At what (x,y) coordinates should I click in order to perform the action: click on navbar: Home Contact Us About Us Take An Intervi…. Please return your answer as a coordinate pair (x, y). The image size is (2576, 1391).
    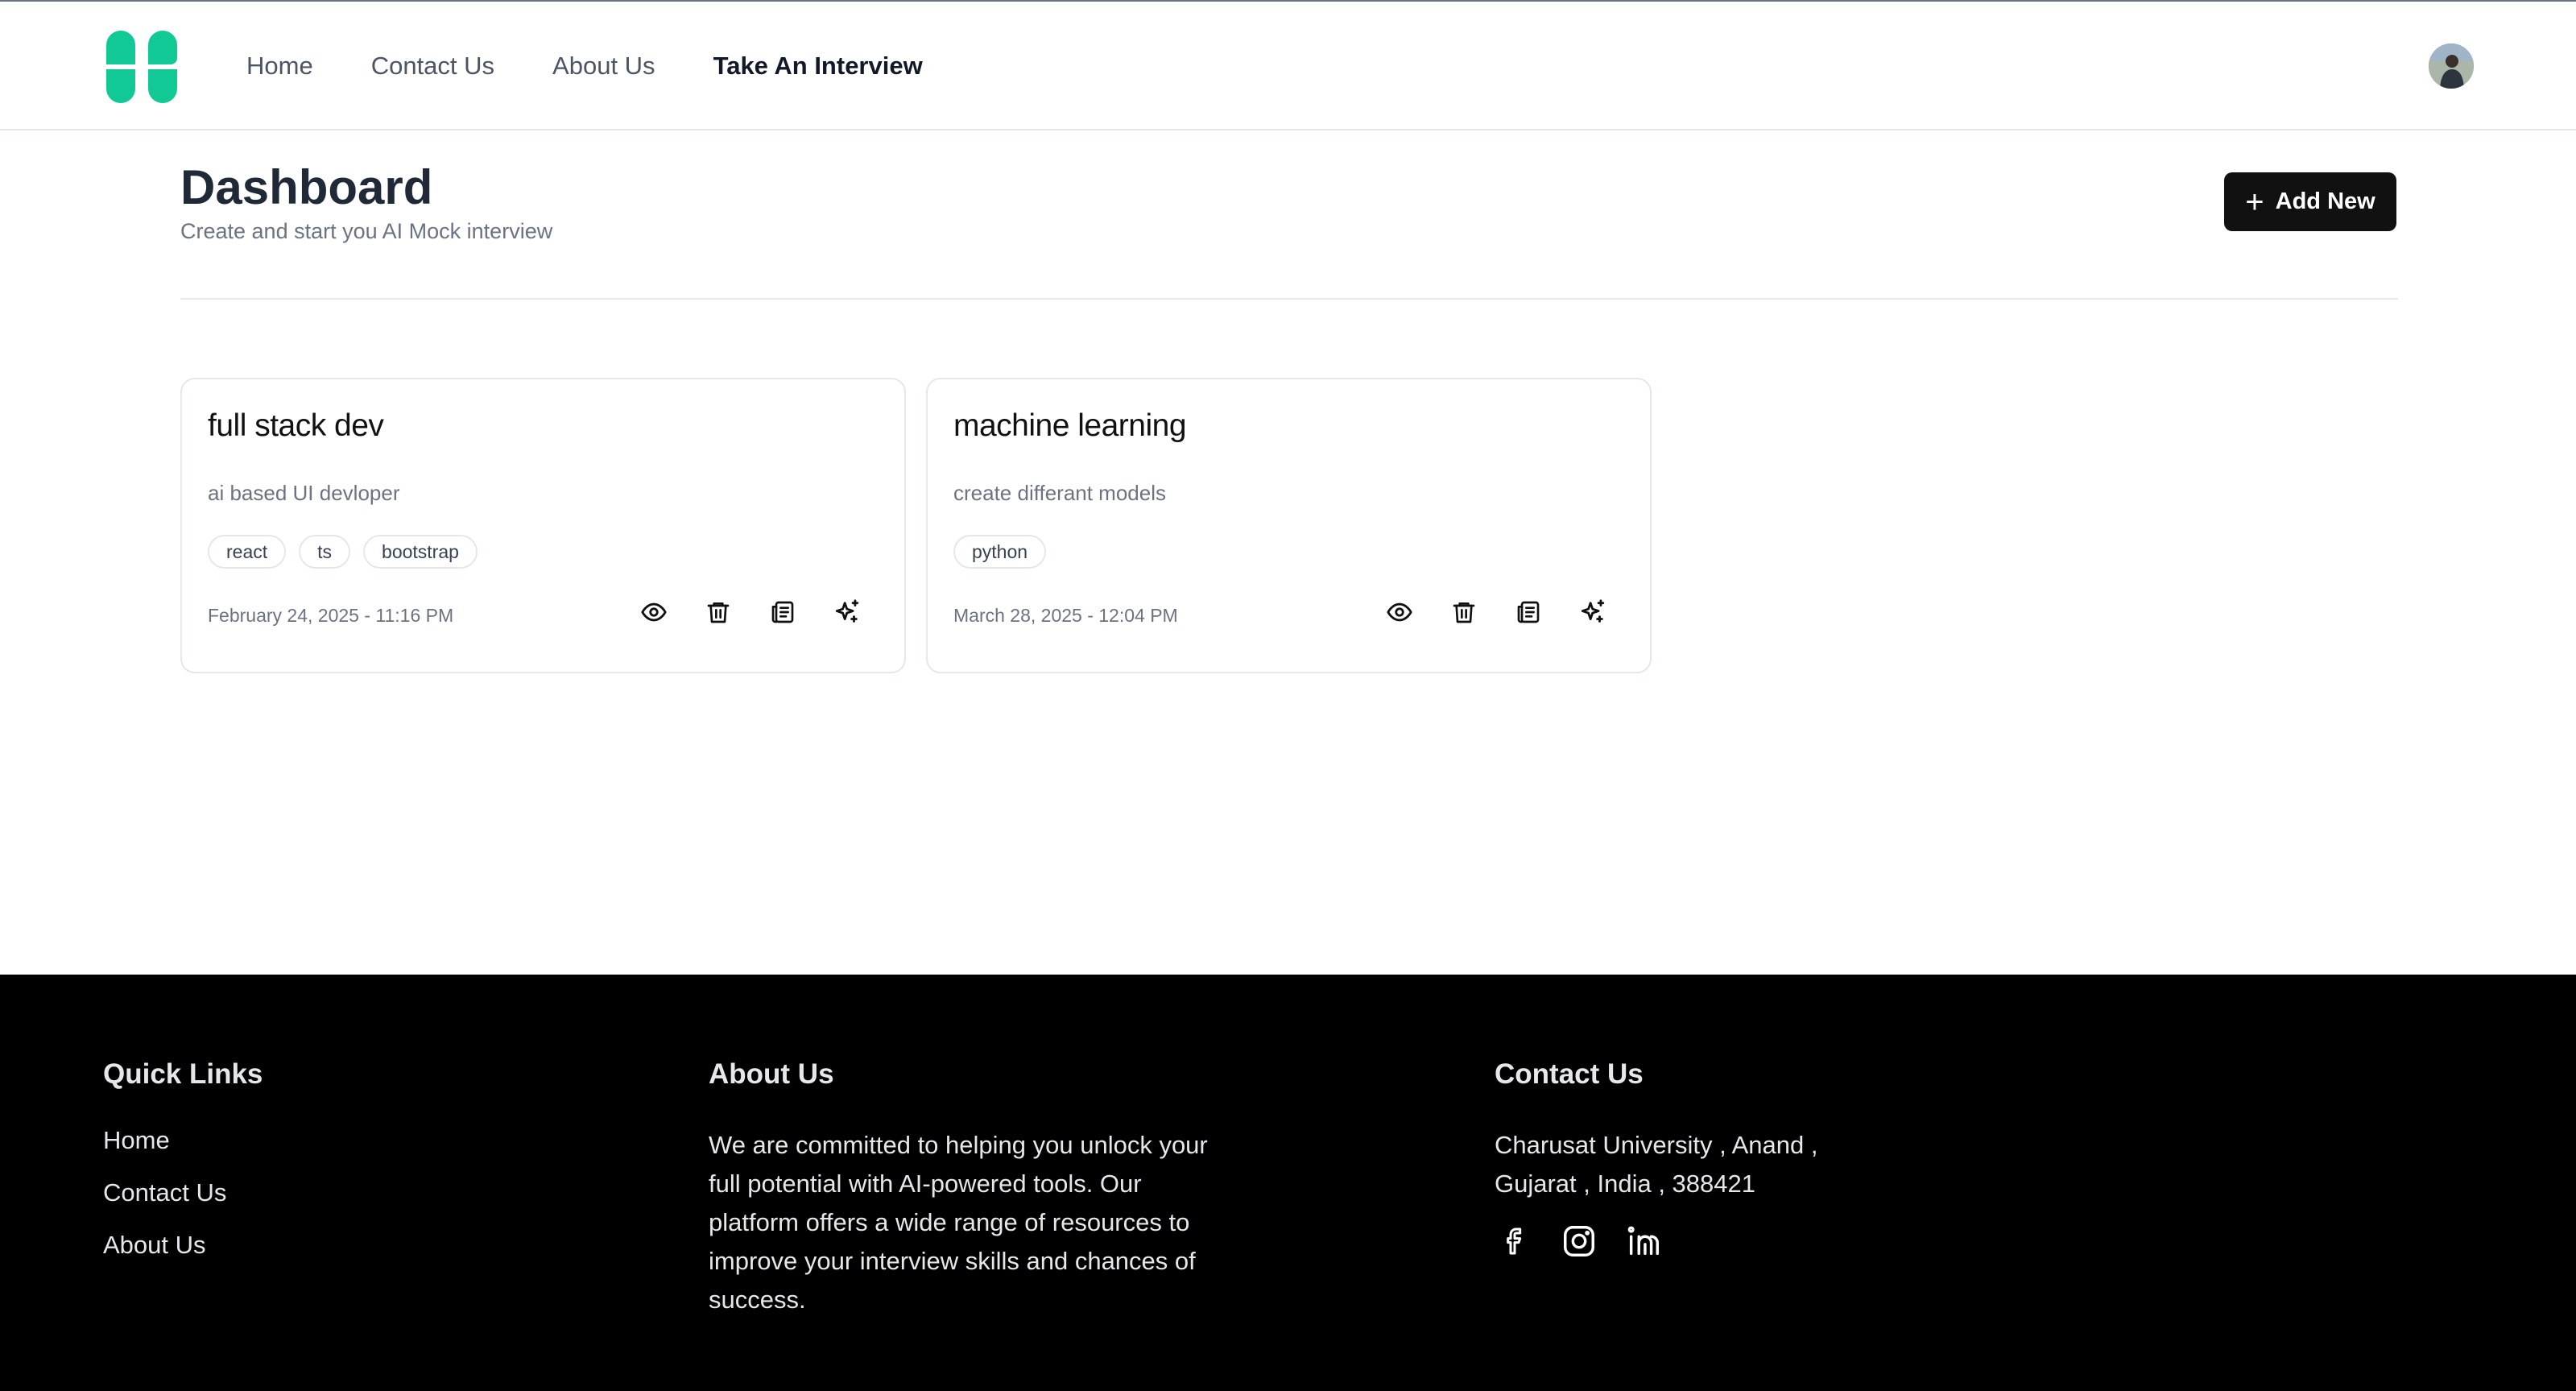
    Looking at the image, I should click on (1288, 66).